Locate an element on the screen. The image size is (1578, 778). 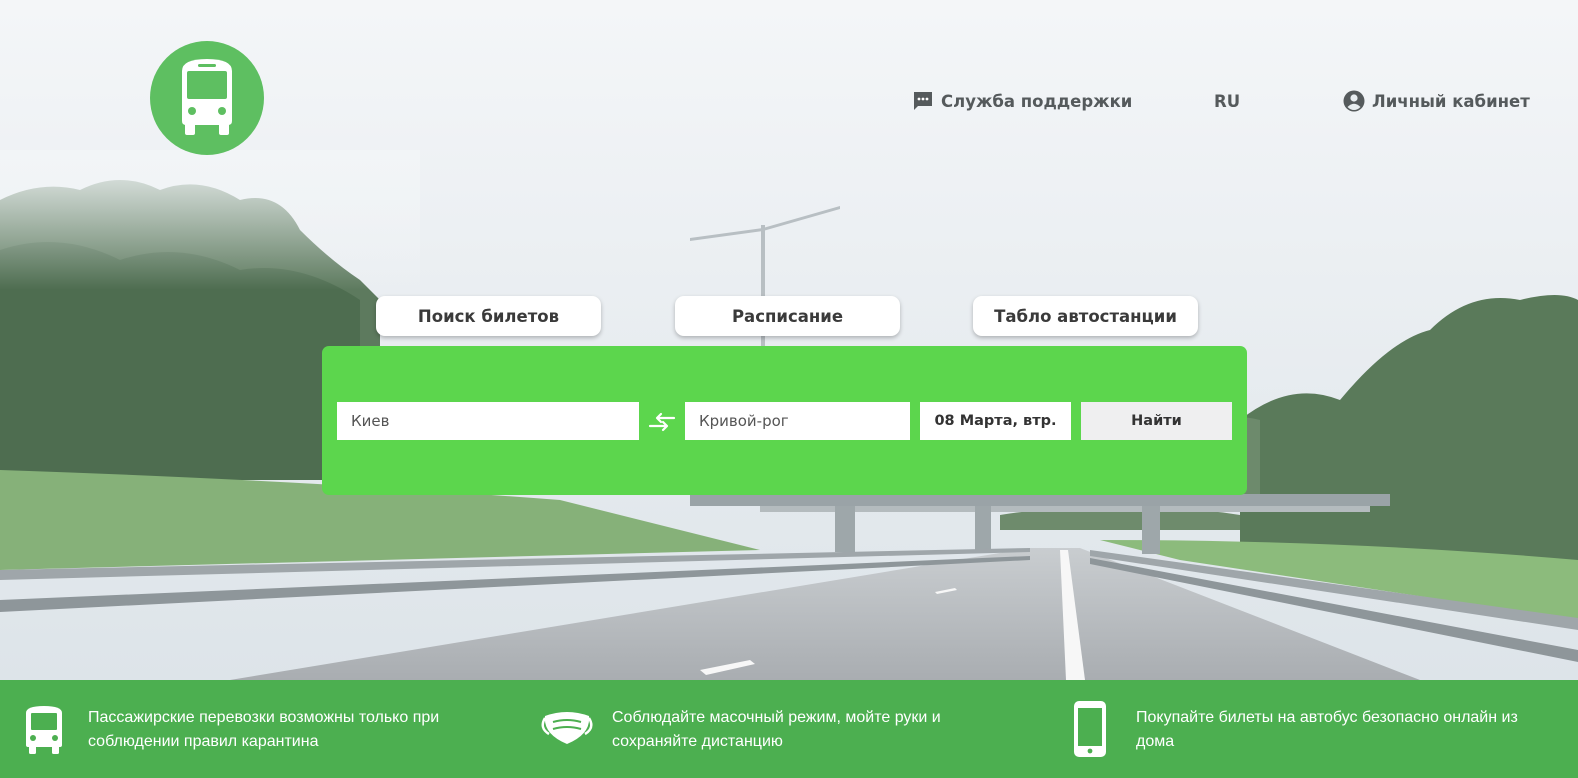
search-button-label: Найти is located at coordinates (1156, 421).